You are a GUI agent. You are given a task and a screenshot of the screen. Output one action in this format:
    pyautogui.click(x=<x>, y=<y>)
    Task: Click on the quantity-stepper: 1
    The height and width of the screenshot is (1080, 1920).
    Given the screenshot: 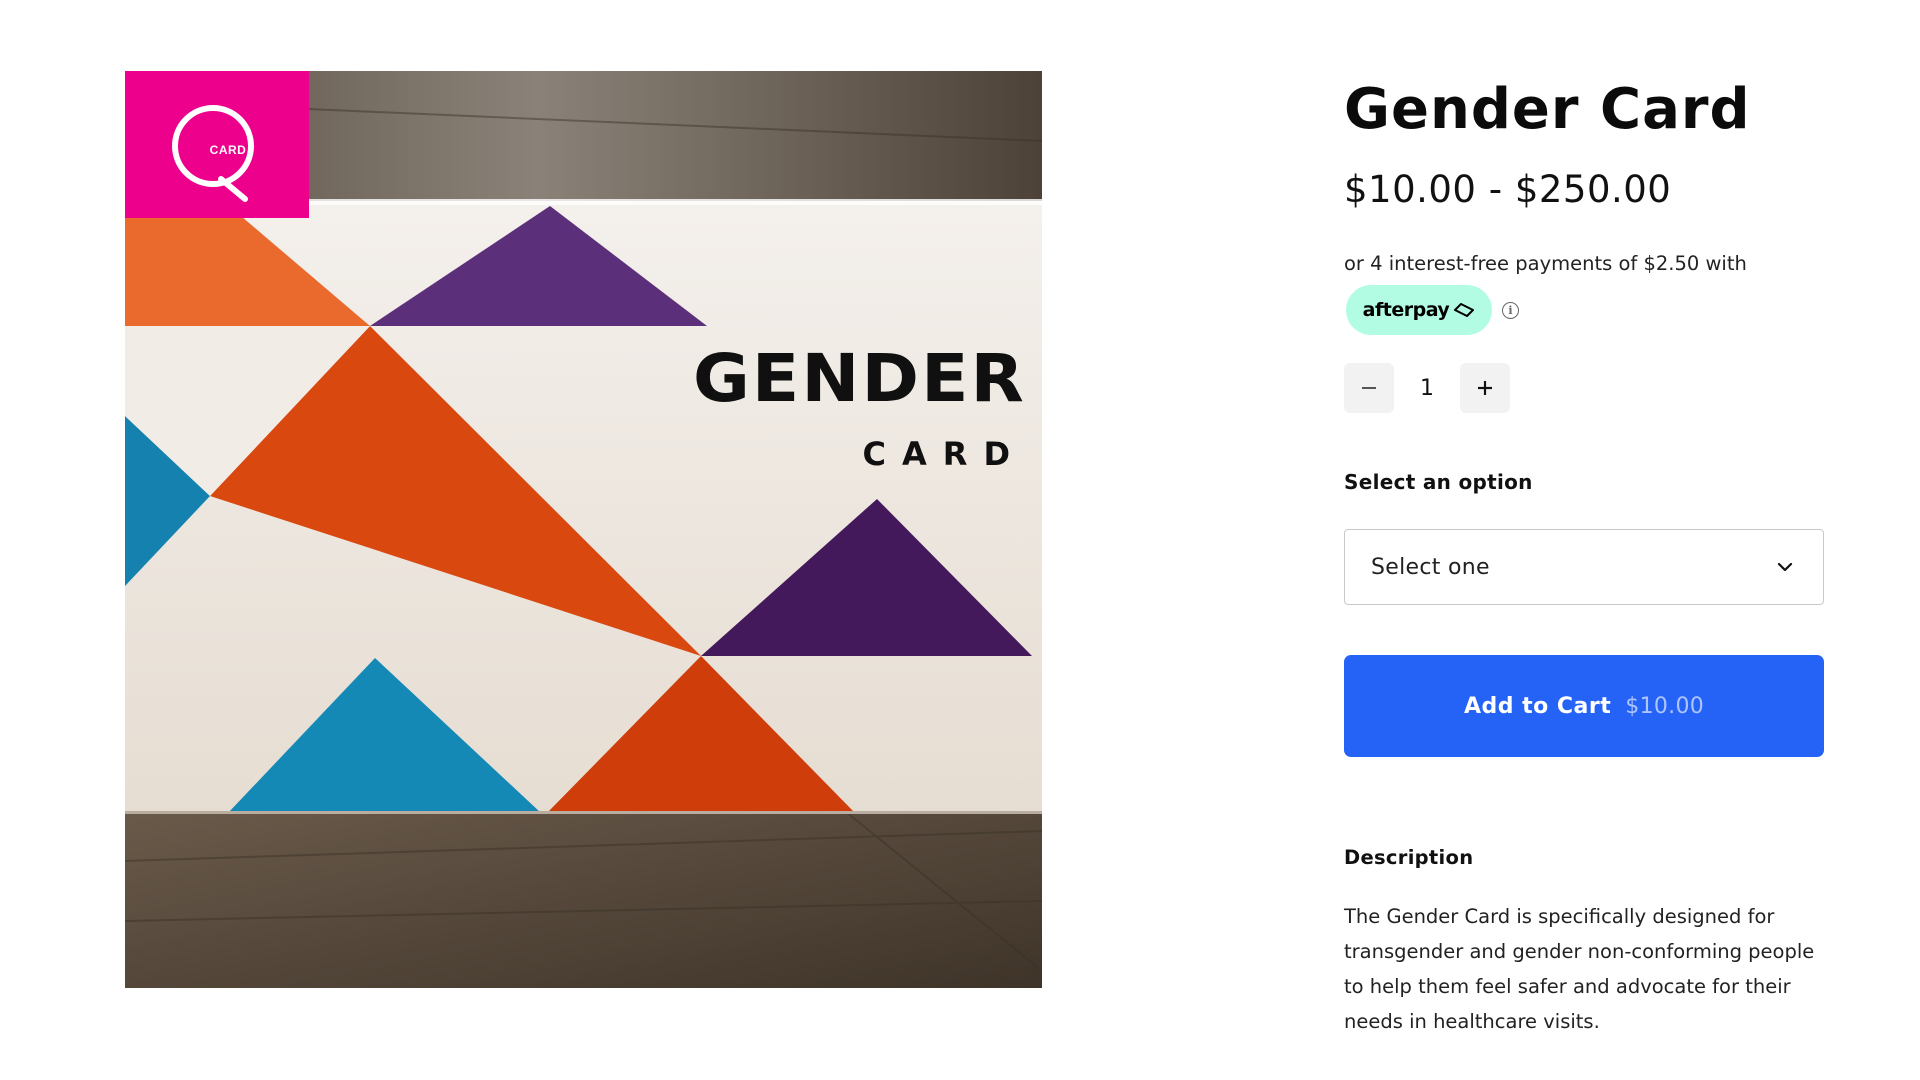 What is the action you would take?
    pyautogui.click(x=1427, y=388)
    